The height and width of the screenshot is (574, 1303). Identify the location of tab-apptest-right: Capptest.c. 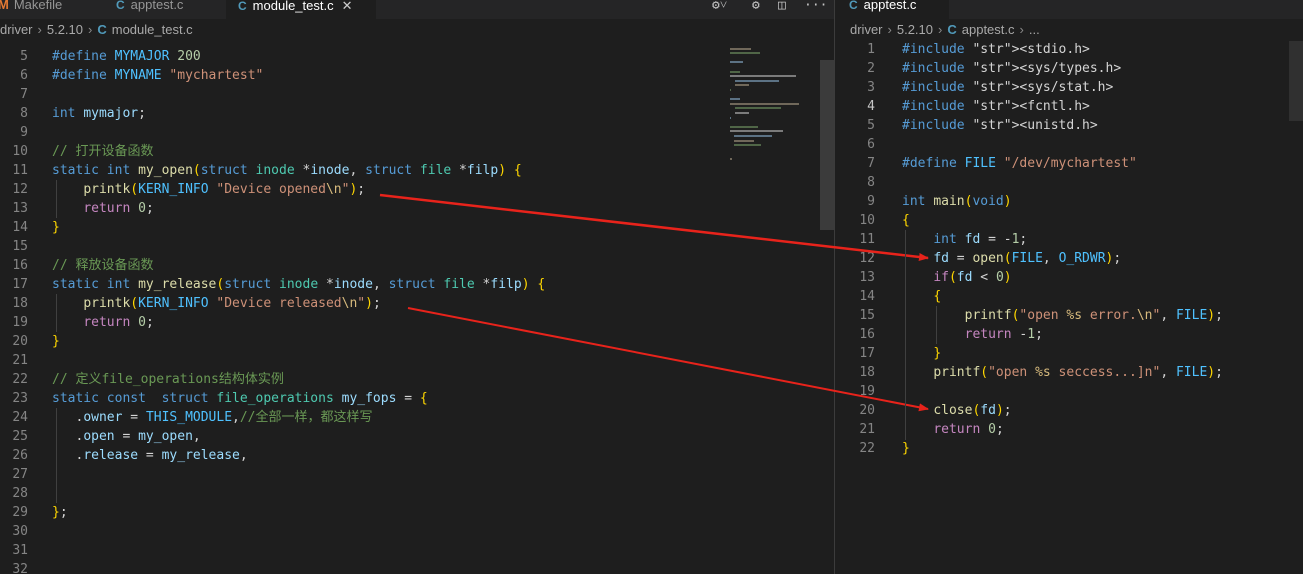
(892, 9).